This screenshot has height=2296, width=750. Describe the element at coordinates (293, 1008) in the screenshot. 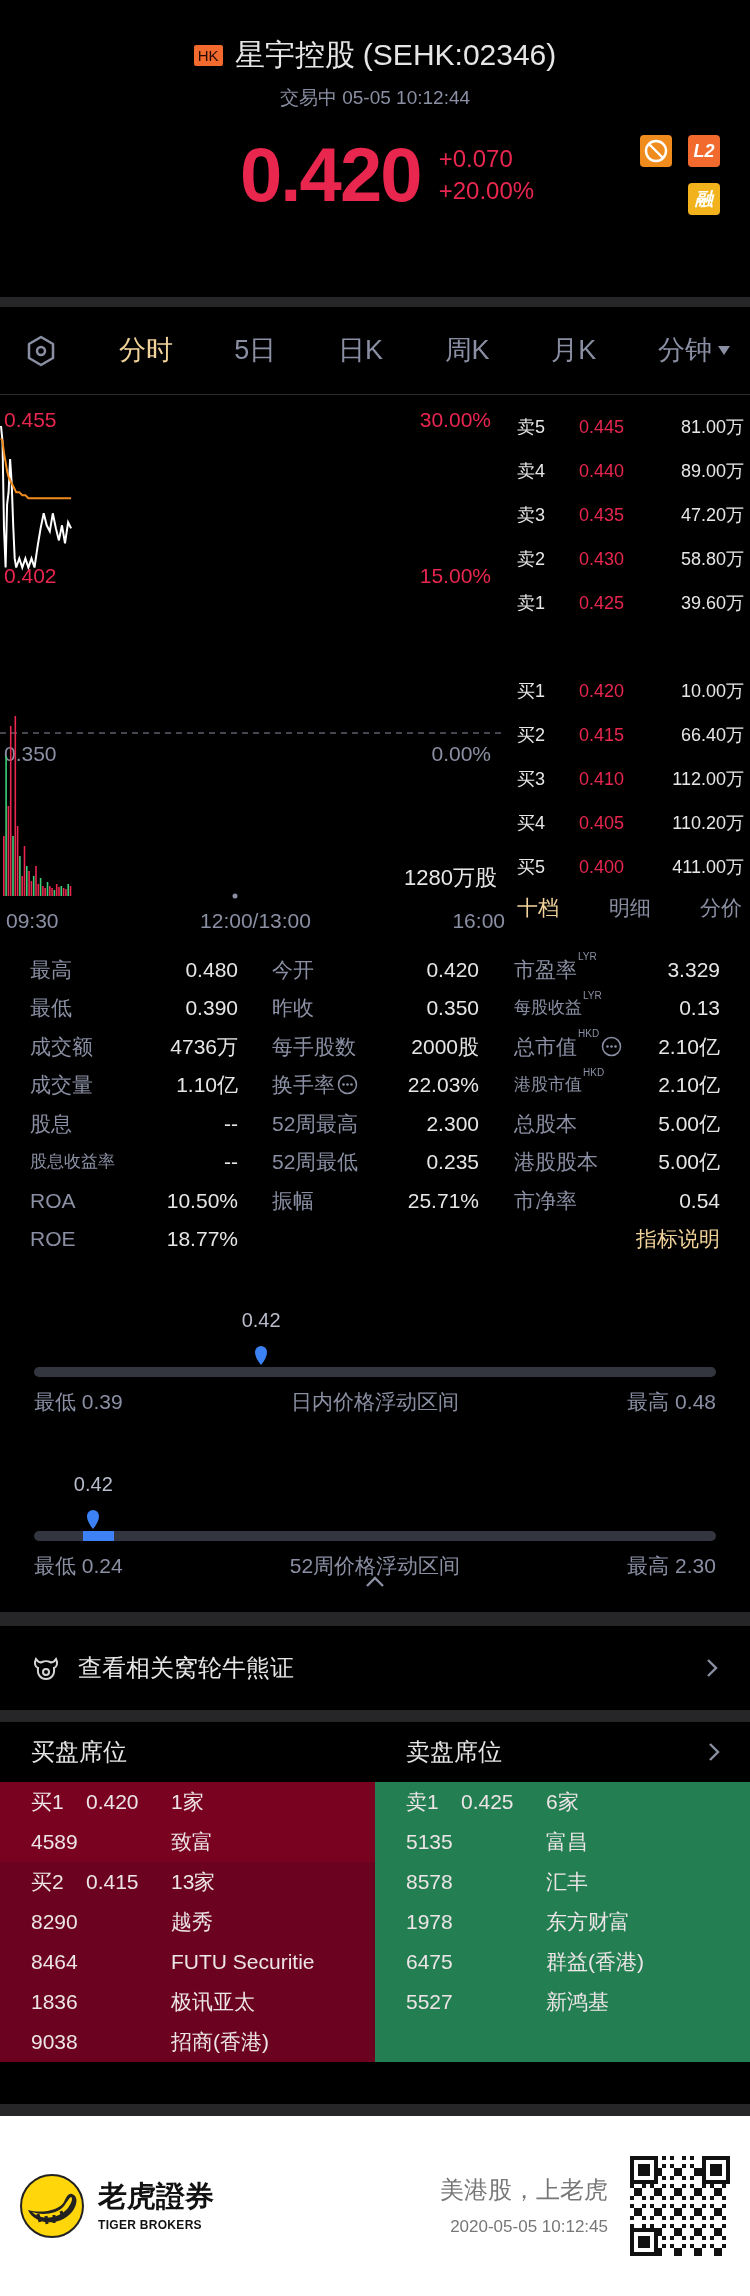

I see `stat-label: 昨收` at that location.